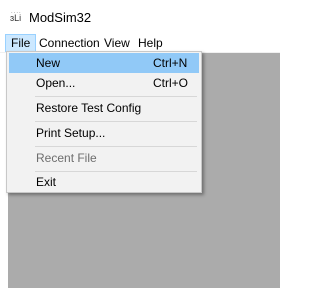  I want to click on menu-item-label: Restore Test Config, so click(89, 108).